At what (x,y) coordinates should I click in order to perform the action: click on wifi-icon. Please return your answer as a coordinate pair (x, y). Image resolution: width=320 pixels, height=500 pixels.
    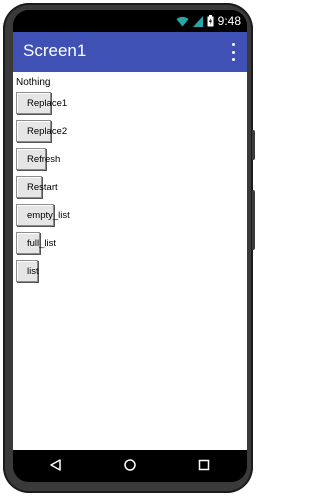
    Looking at the image, I should click on (182, 21).